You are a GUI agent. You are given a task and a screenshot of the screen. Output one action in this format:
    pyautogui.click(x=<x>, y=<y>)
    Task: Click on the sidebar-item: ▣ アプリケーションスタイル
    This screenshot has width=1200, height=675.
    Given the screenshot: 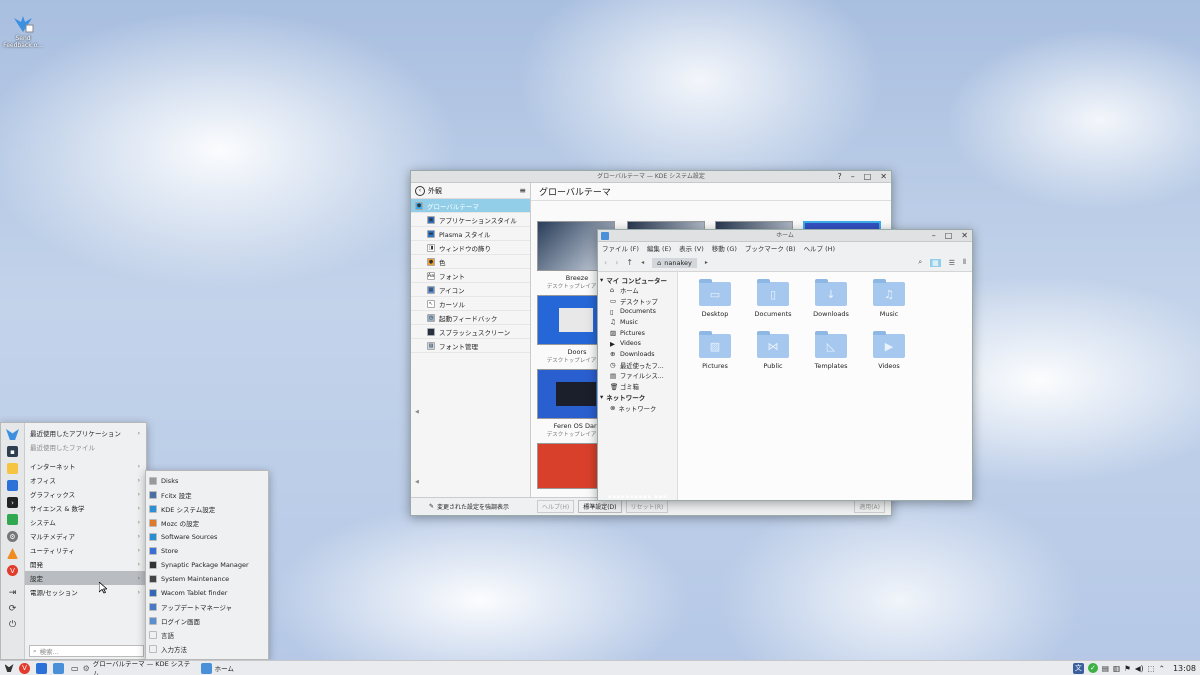 What is the action you would take?
    pyautogui.click(x=470, y=220)
    